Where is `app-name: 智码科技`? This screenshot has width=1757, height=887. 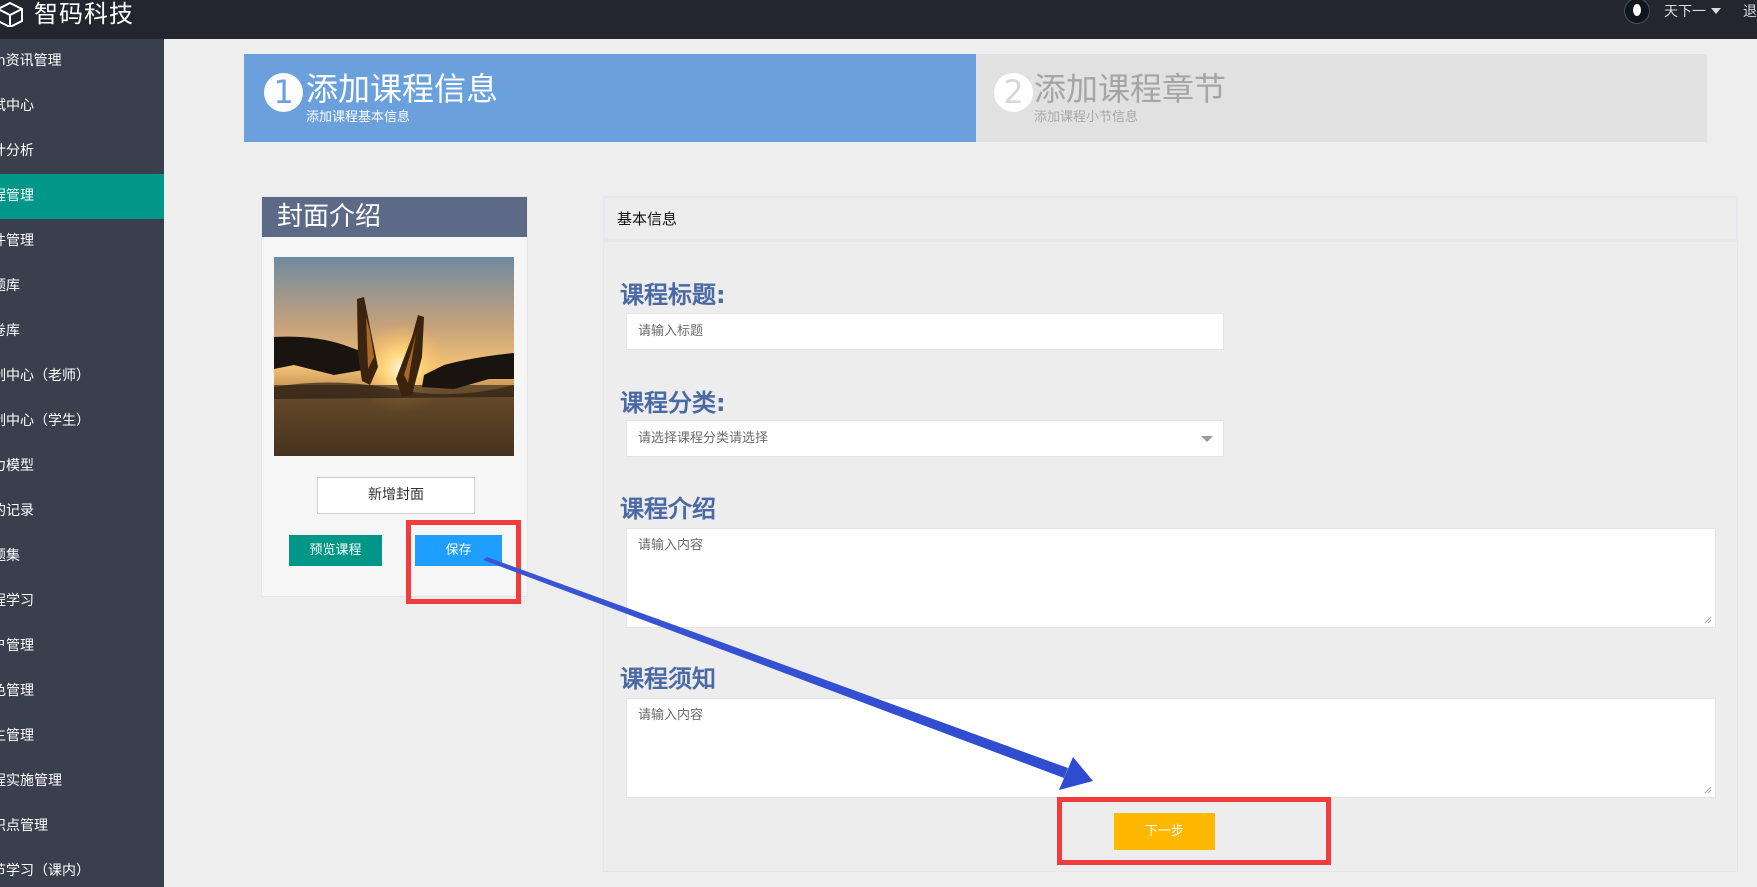
app-name: 智码科技 is located at coordinates (84, 14).